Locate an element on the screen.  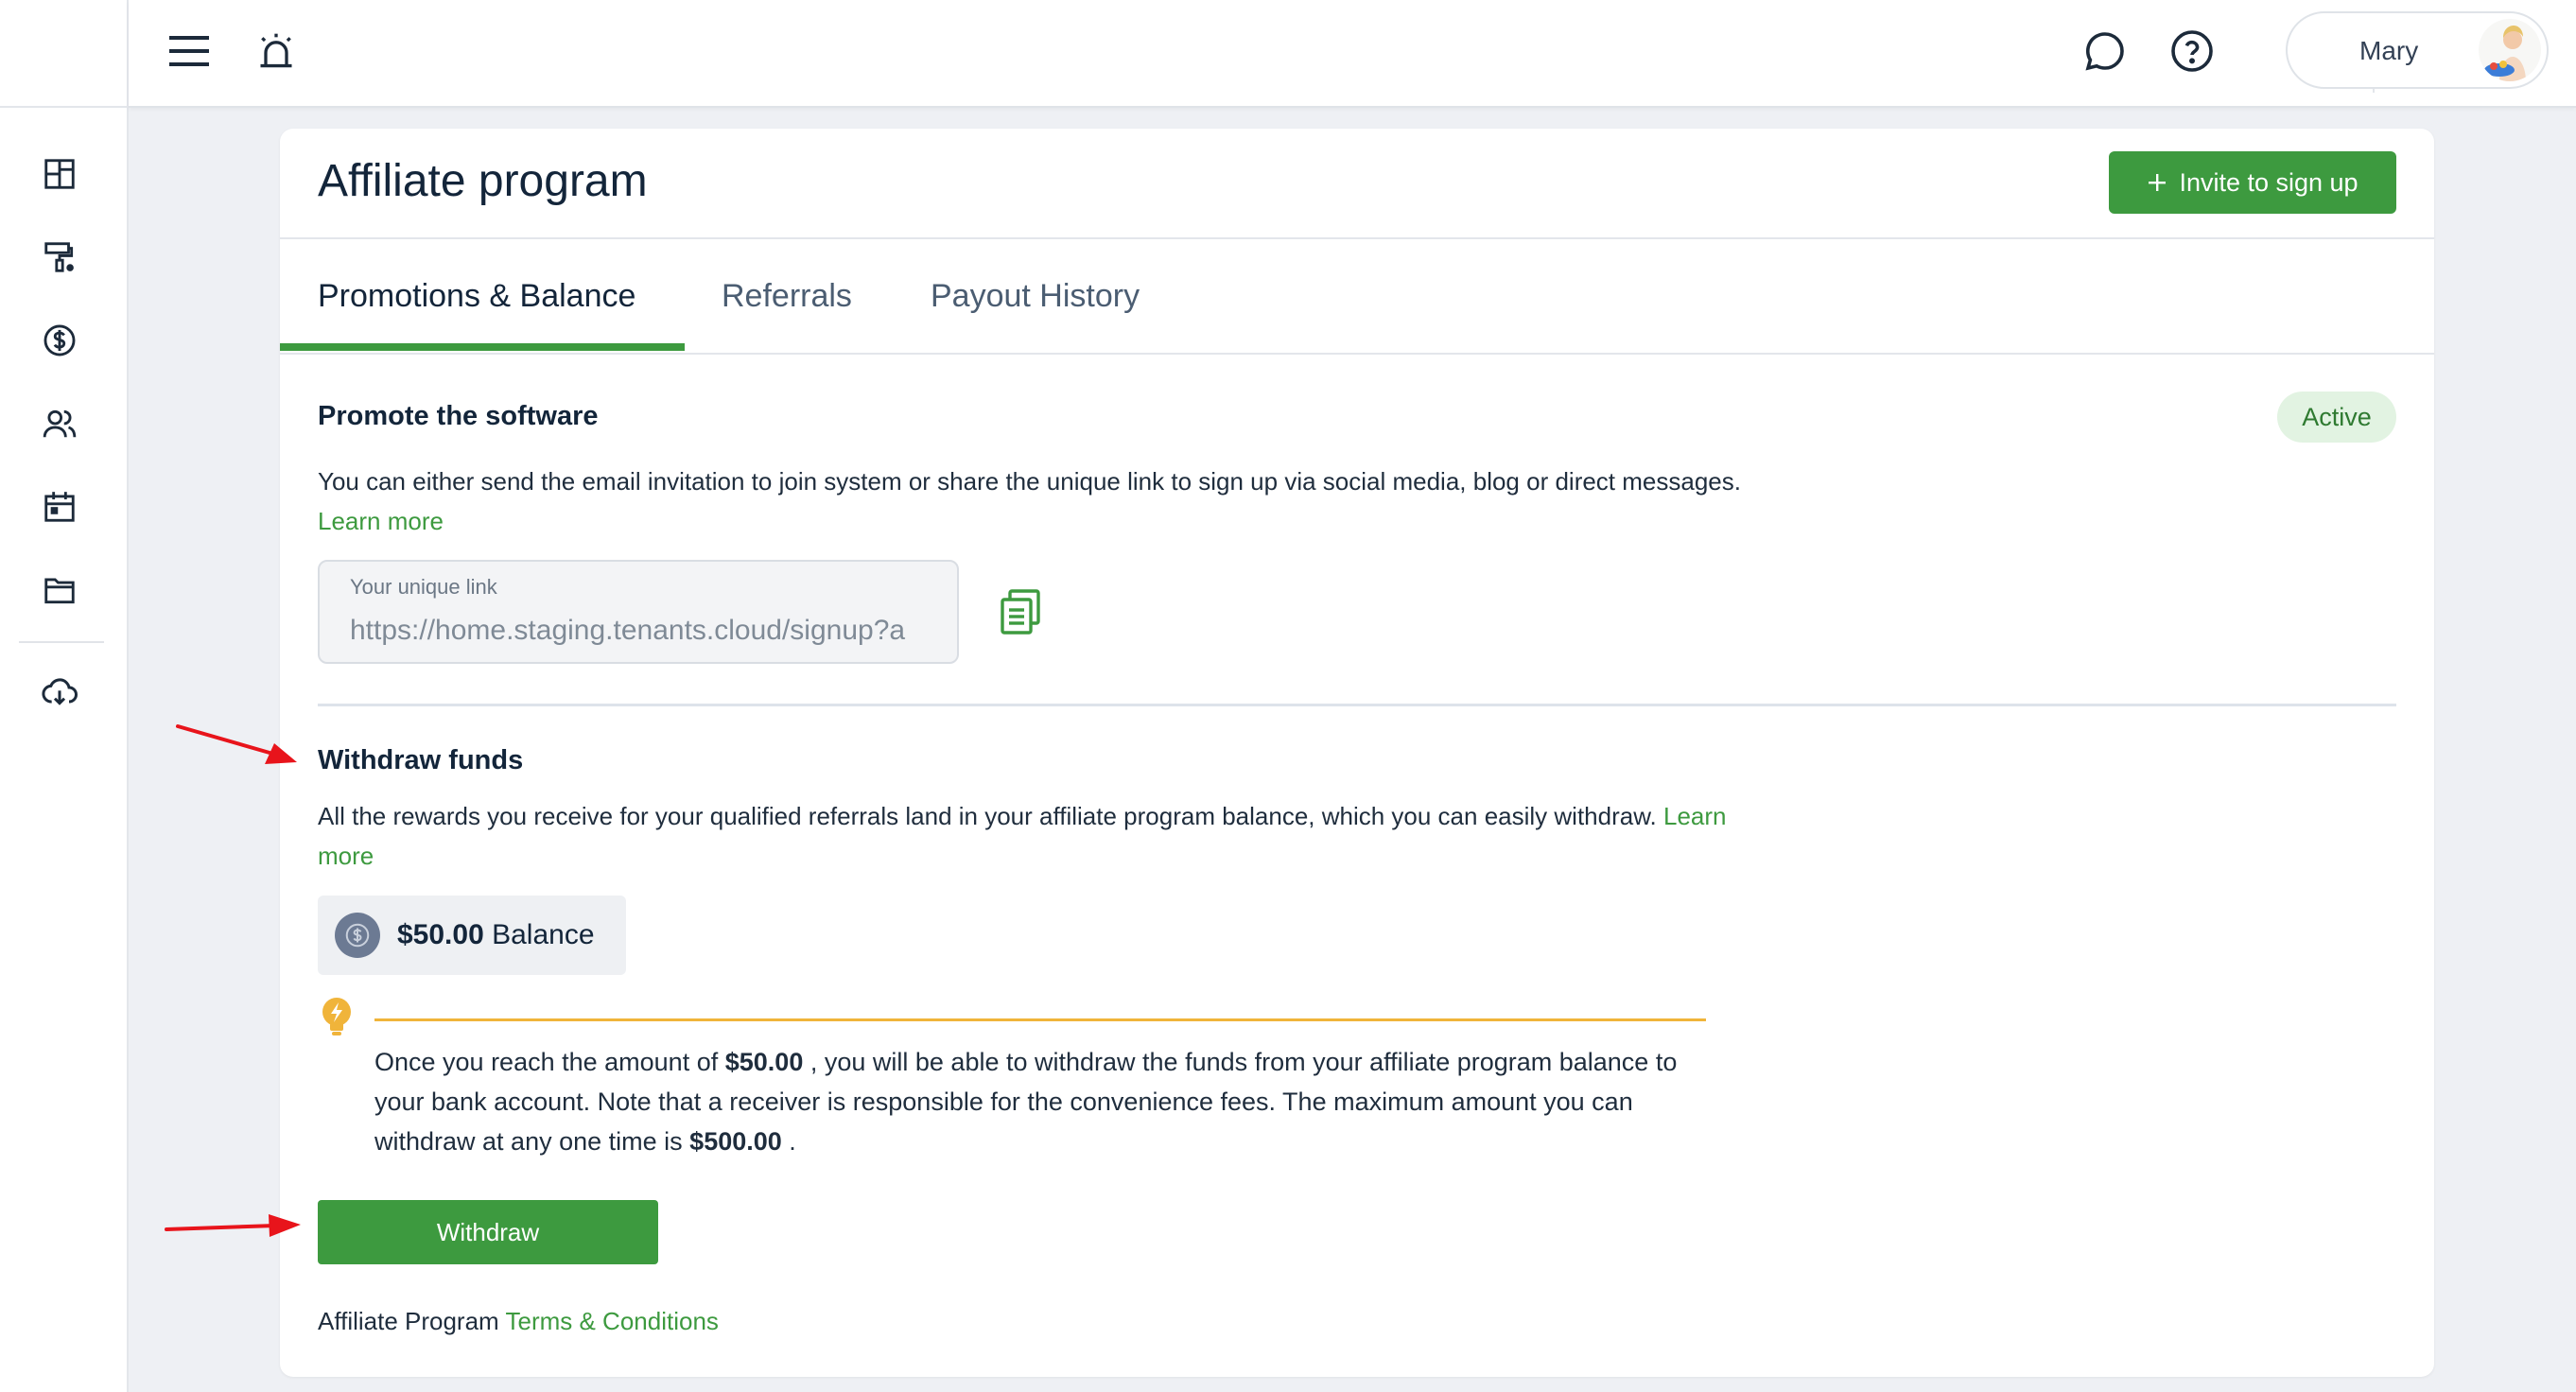
status-badge: Active is located at coordinates (2336, 417).